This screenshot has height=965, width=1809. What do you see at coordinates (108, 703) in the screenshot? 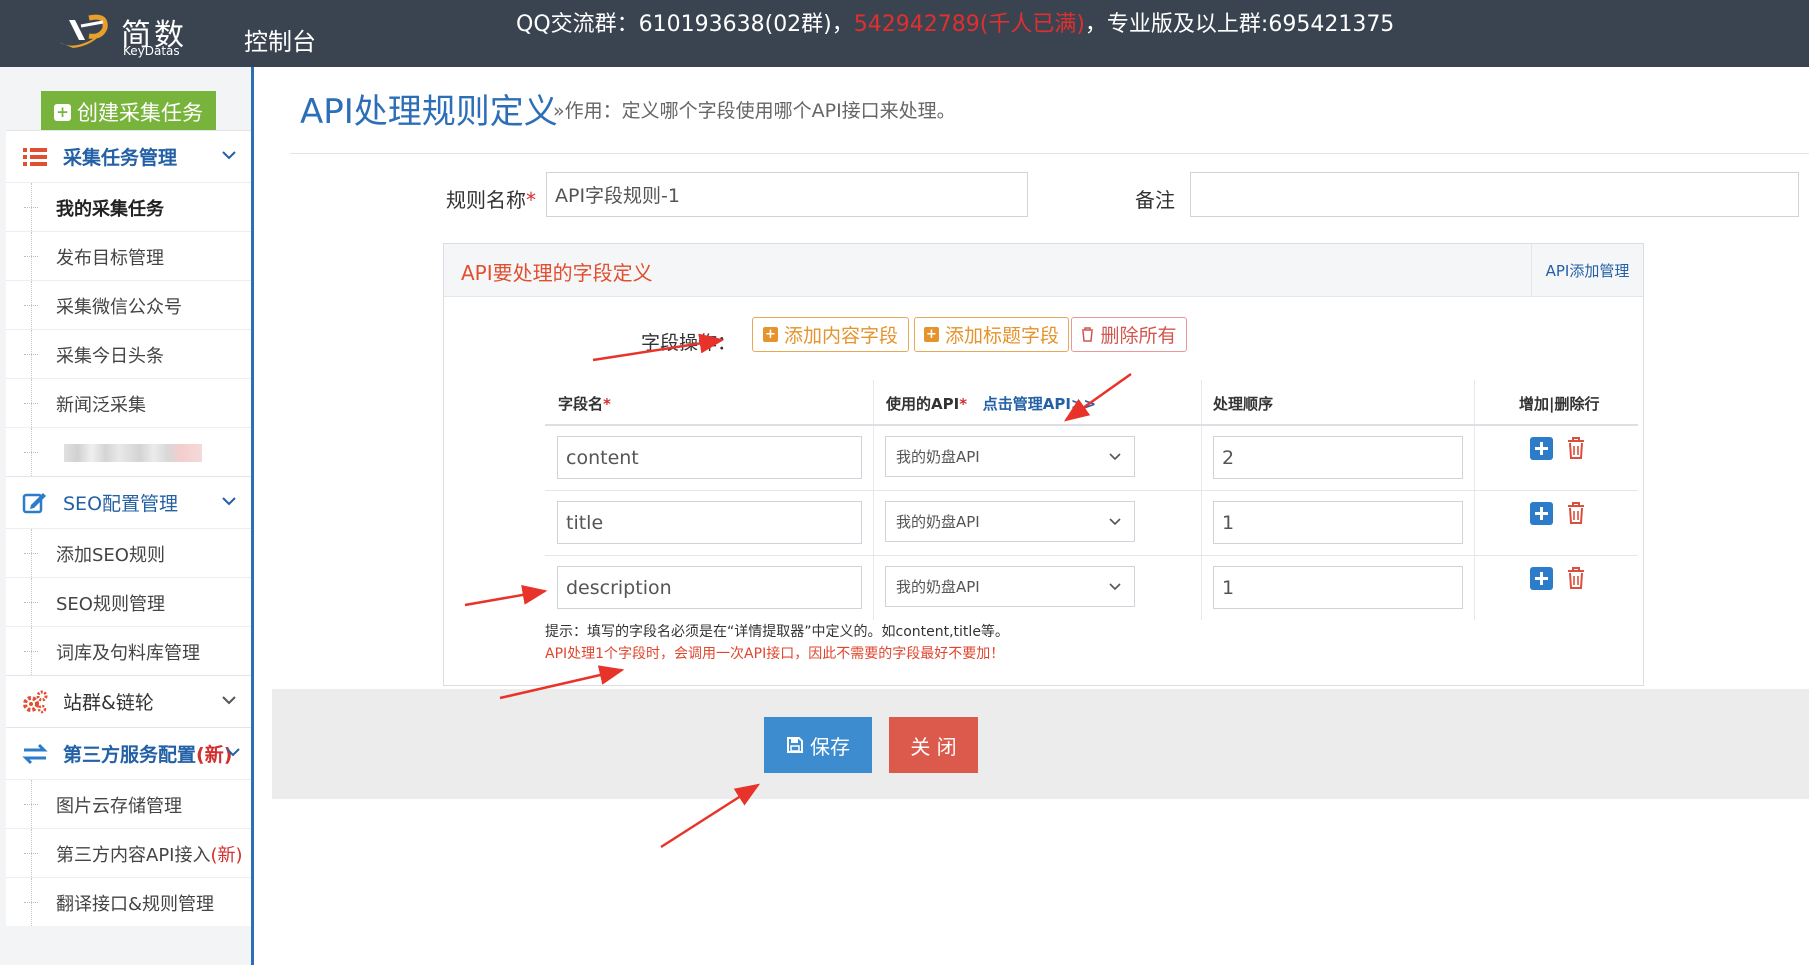
I see `sidebar-group-label: 站群&链轮` at bounding box center [108, 703].